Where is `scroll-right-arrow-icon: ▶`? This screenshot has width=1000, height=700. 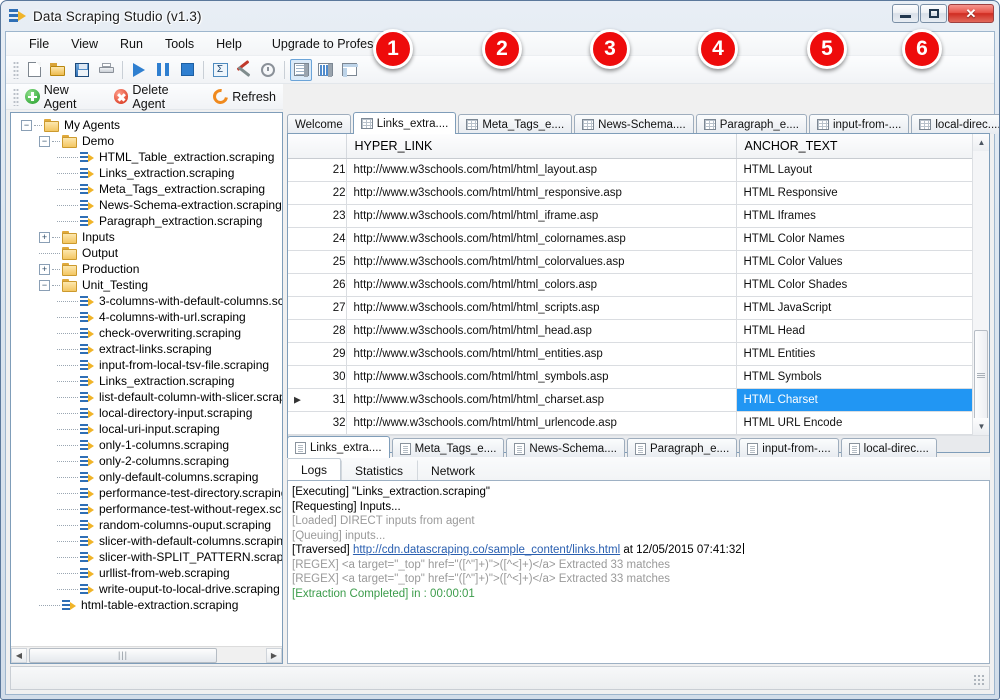 scroll-right-arrow-icon: ▶ is located at coordinates (274, 655).